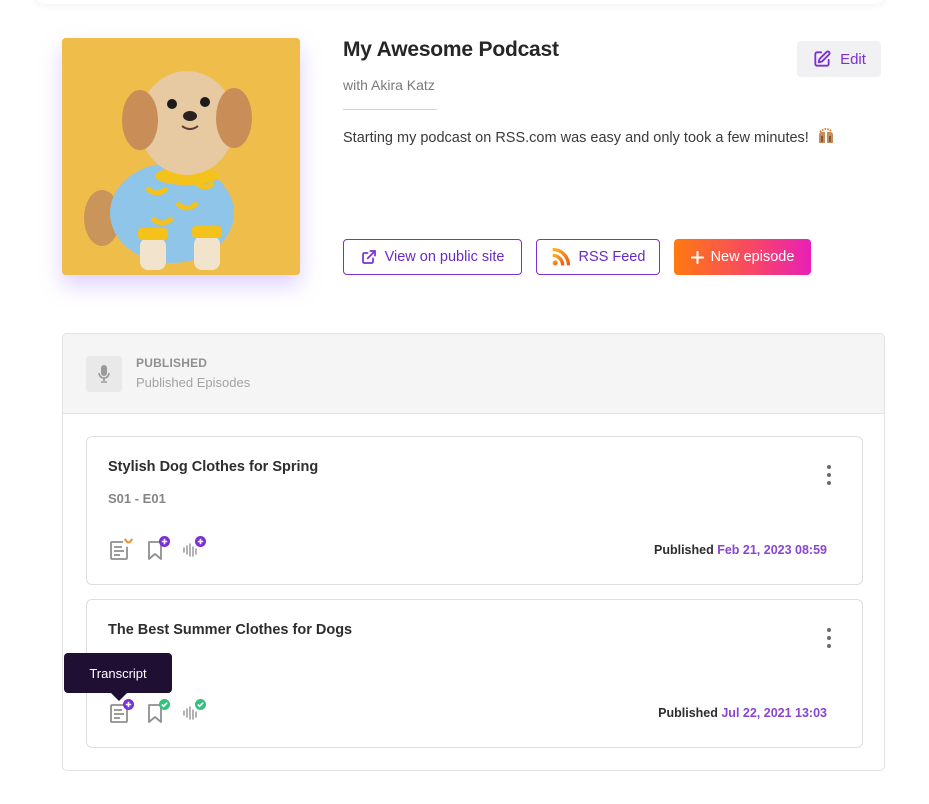 The image size is (929, 804). Describe the element at coordinates (839, 59) in the screenshot. I see `edit-button: Edit` at that location.